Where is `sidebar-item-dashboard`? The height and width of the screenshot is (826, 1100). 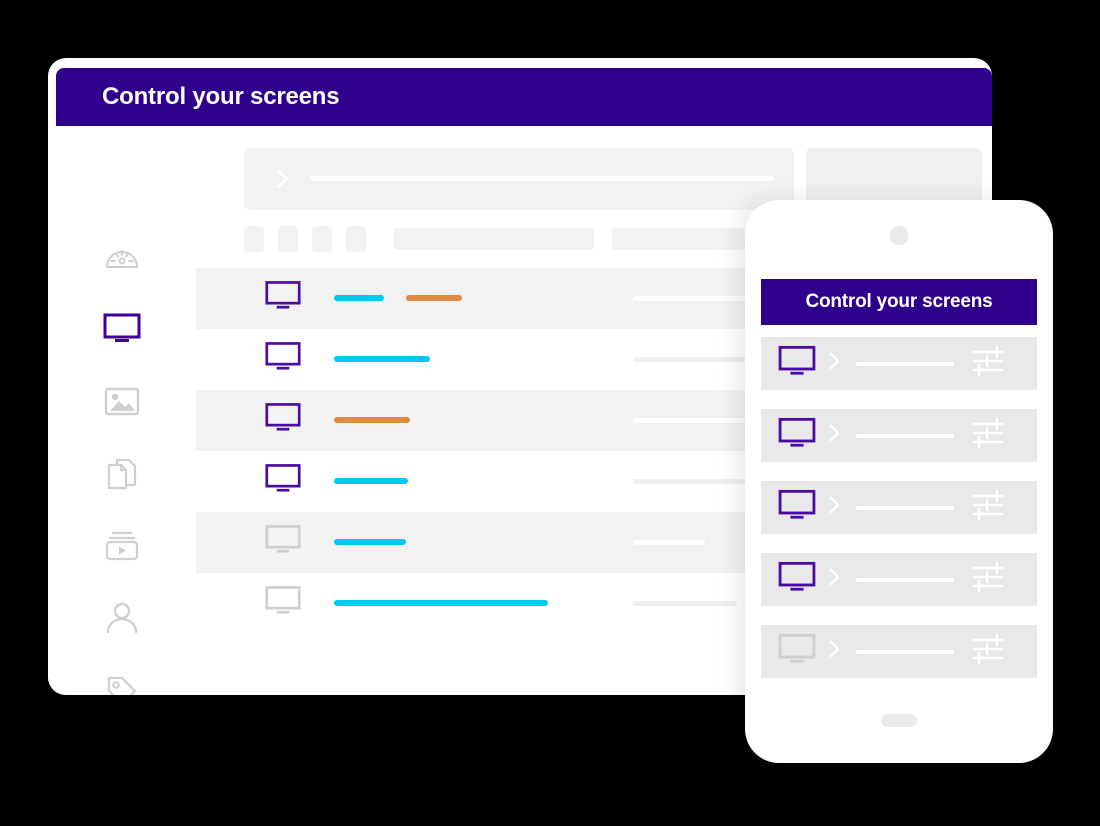
sidebar-item-dashboard is located at coordinates (122, 256).